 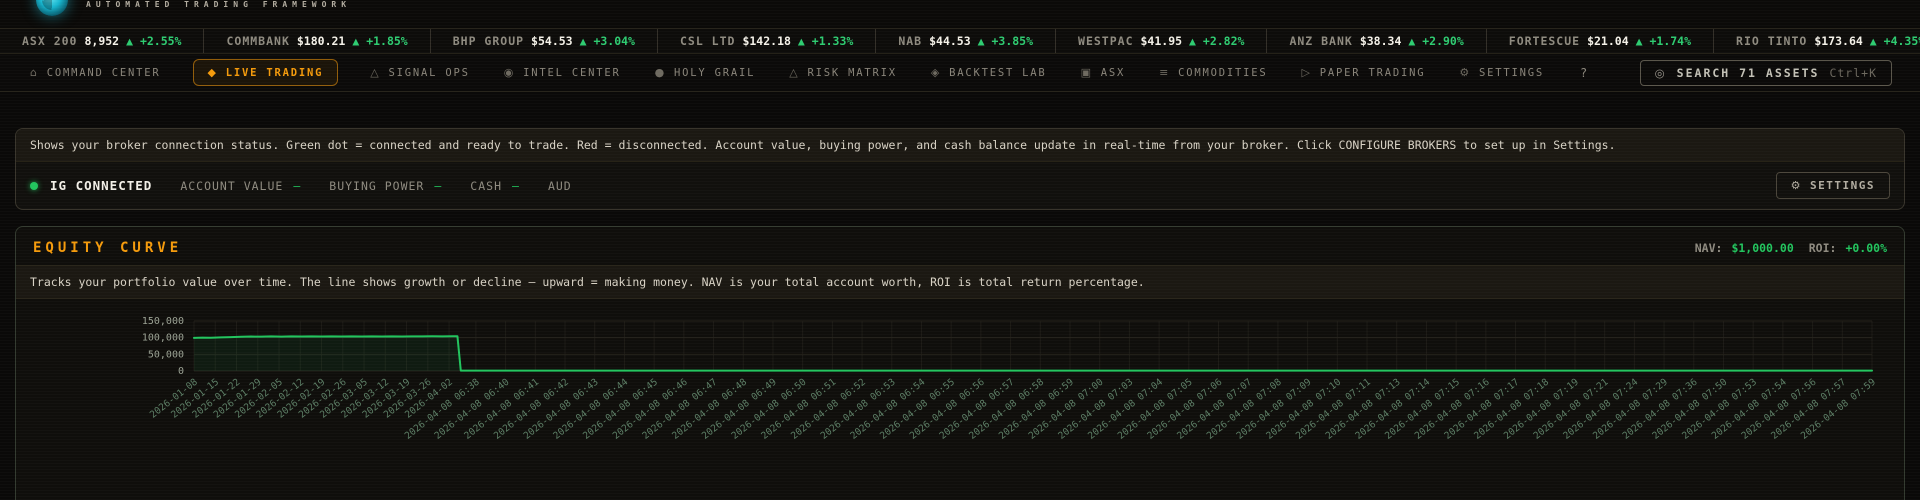 What do you see at coordinates (1544, 41) in the screenshot?
I see `ticker-symbol: FORTESCUE` at bounding box center [1544, 41].